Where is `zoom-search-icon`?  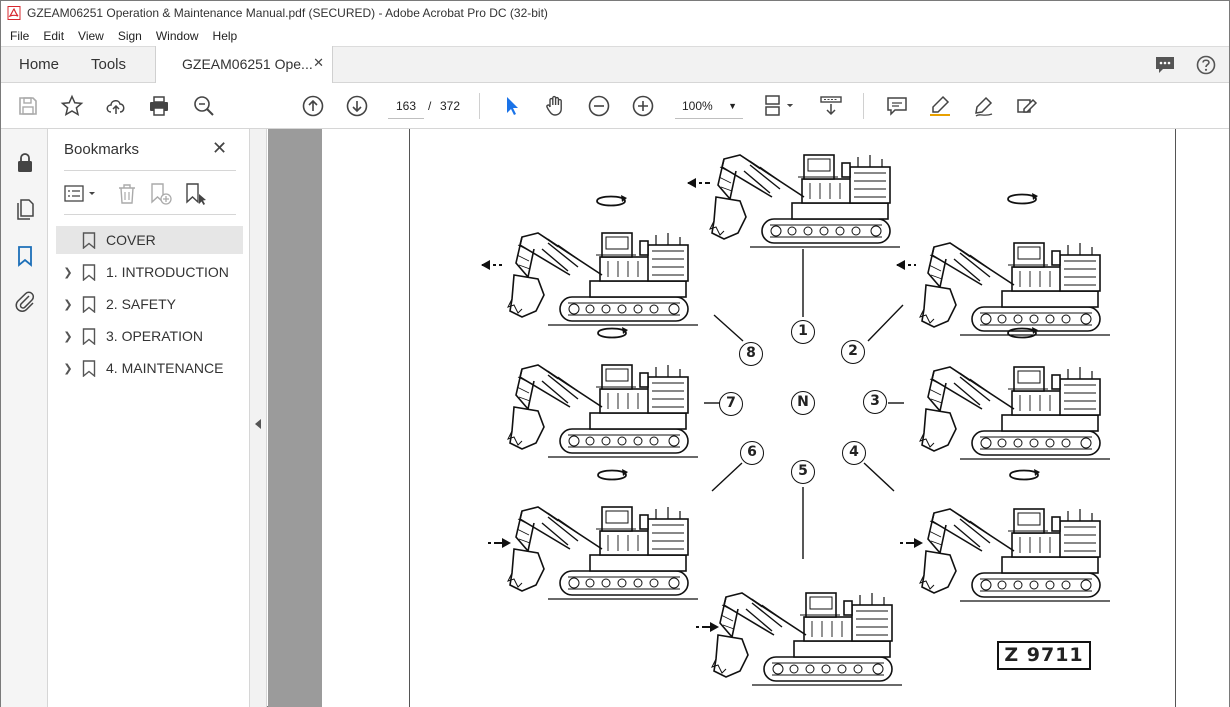 zoom-search-icon is located at coordinates (204, 106).